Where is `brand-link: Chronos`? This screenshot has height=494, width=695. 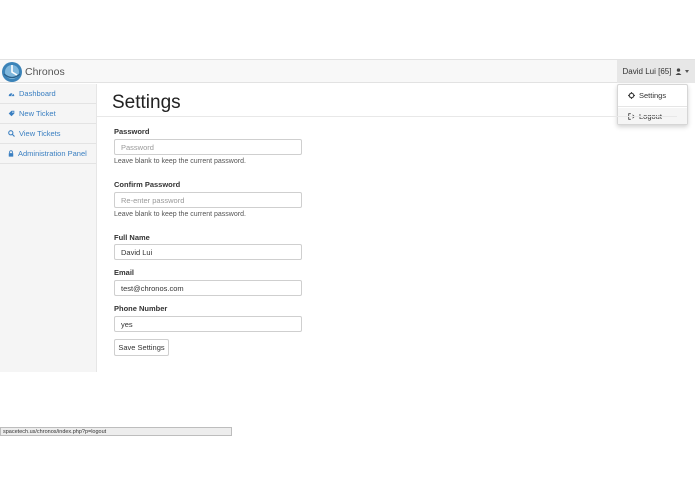 brand-link: Chronos is located at coordinates (33, 72).